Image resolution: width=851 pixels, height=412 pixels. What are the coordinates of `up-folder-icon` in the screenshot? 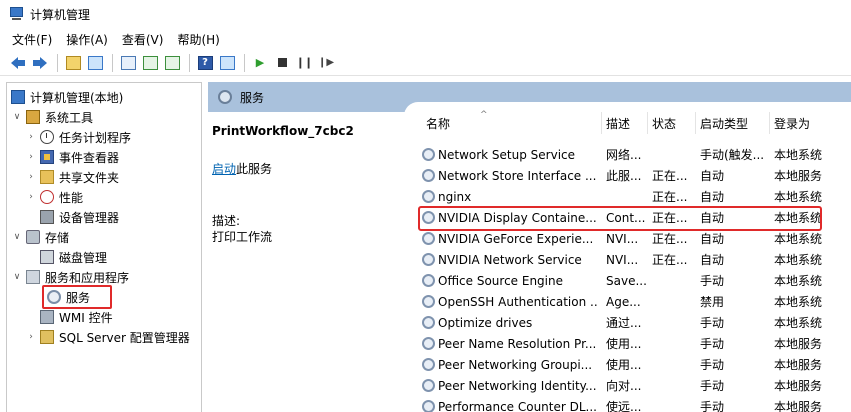 It's located at (73, 63).